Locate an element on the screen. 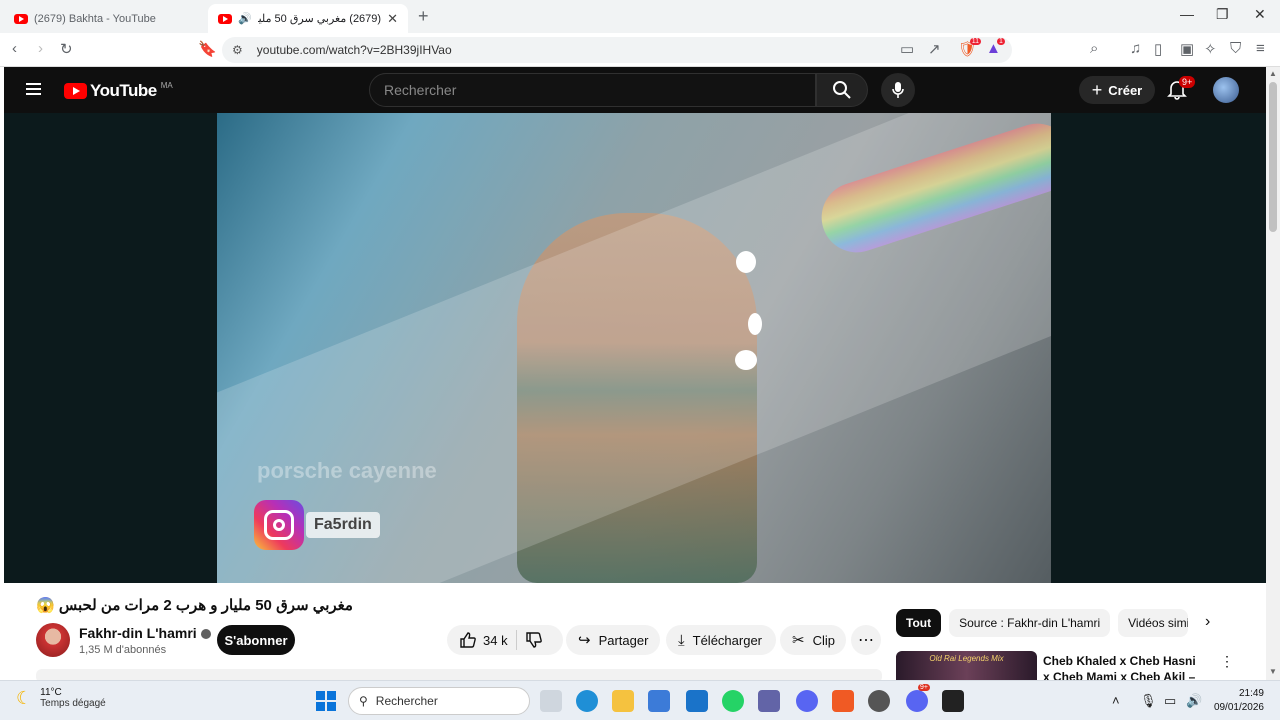 The width and height of the screenshot is (1280, 720). mail-icon is located at coordinates (697, 701).